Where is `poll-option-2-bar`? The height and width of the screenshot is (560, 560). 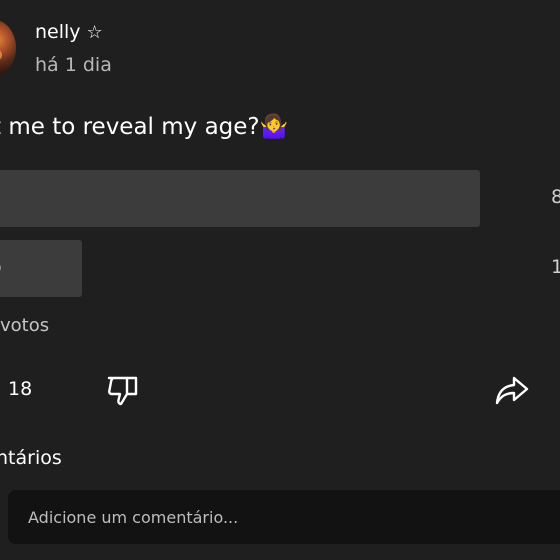 poll-option-2-bar is located at coordinates (41, 268).